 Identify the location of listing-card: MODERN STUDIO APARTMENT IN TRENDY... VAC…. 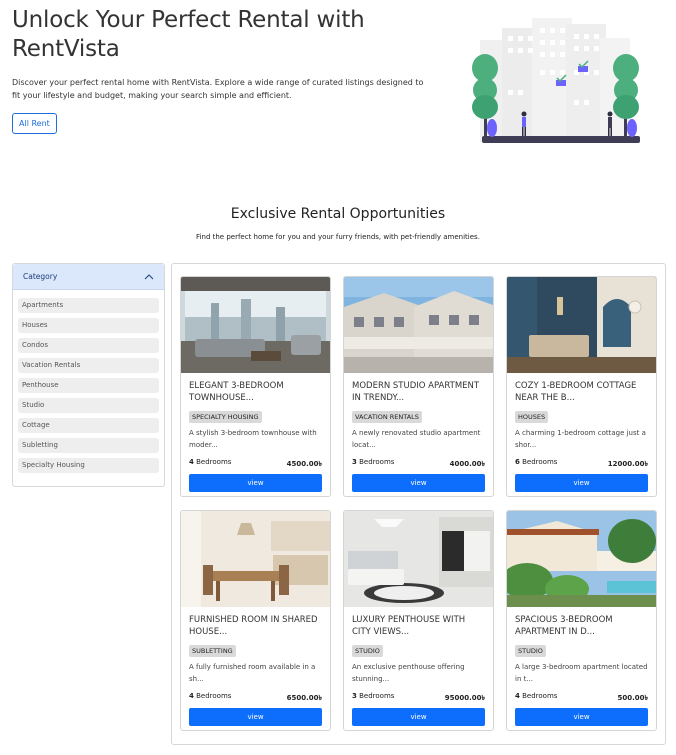
(418, 386).